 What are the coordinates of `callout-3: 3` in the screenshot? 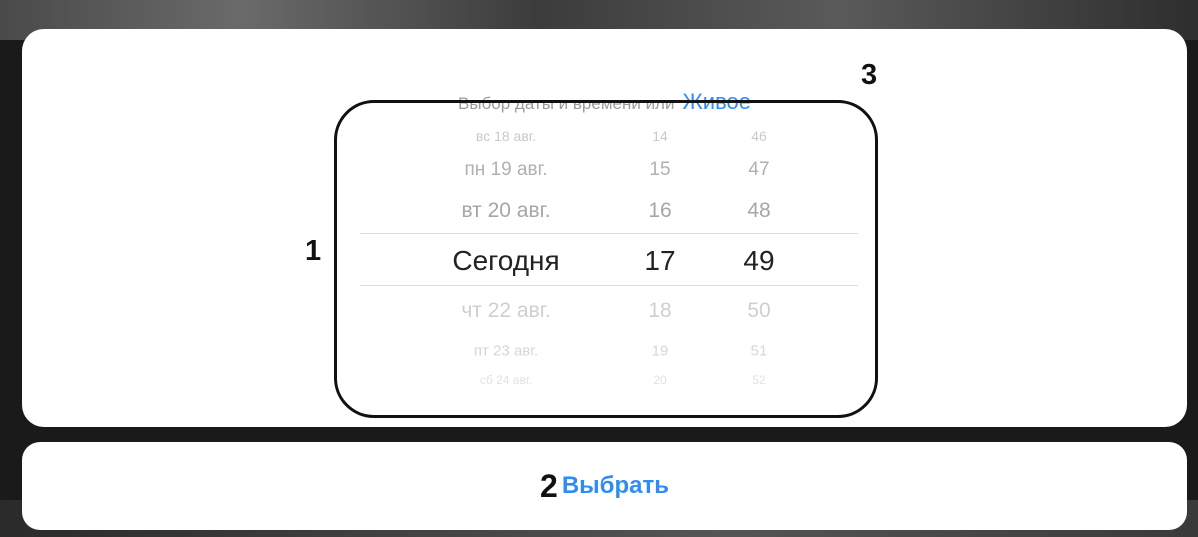 It's located at (869, 75).